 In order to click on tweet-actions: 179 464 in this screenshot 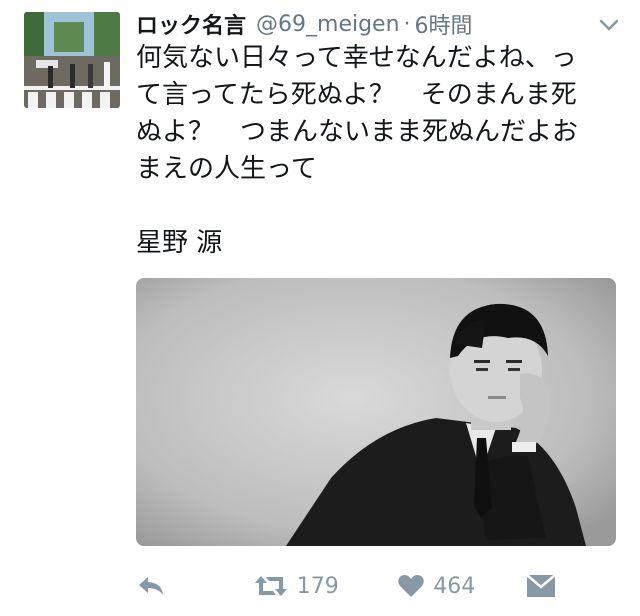, I will do `click(346, 586)`.